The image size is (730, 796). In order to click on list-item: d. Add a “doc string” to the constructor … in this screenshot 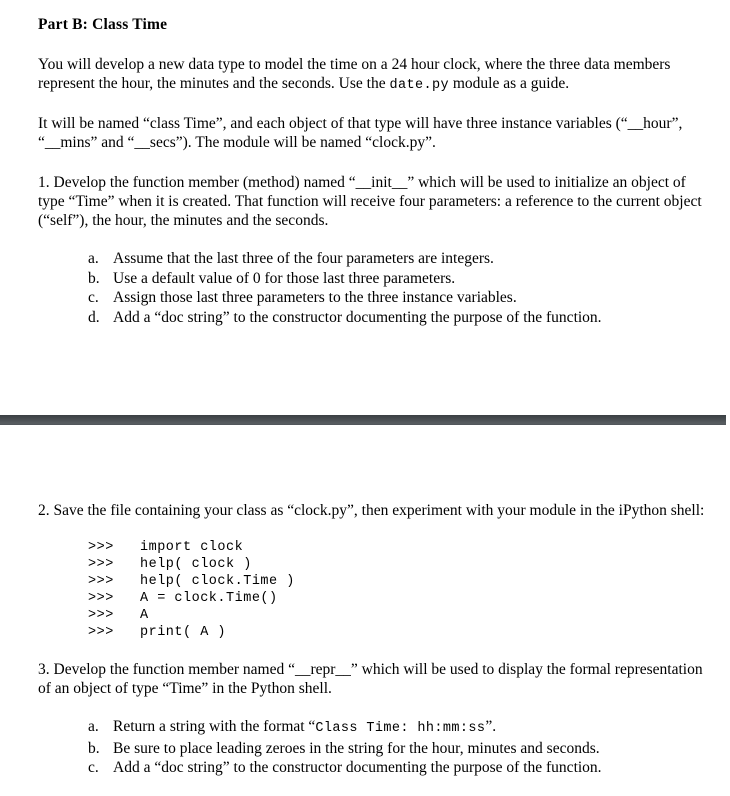, I will do `click(409, 318)`.